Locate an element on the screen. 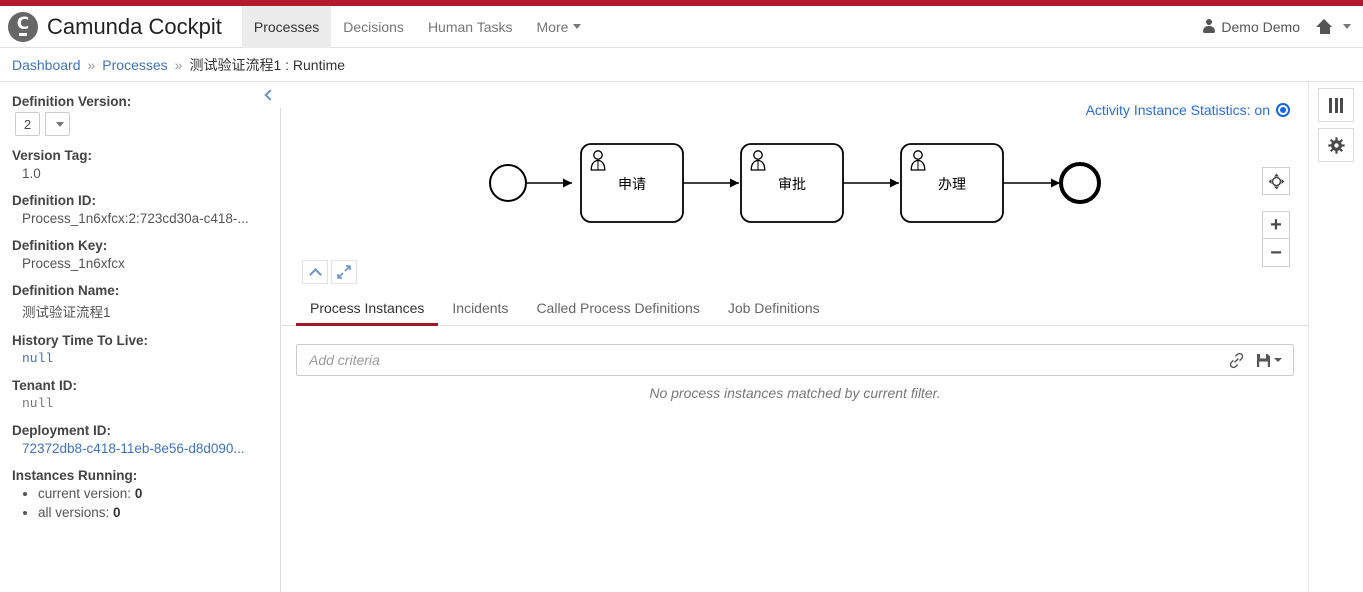 This screenshot has width=1363, height=592. minus-icon: − is located at coordinates (1276, 252).